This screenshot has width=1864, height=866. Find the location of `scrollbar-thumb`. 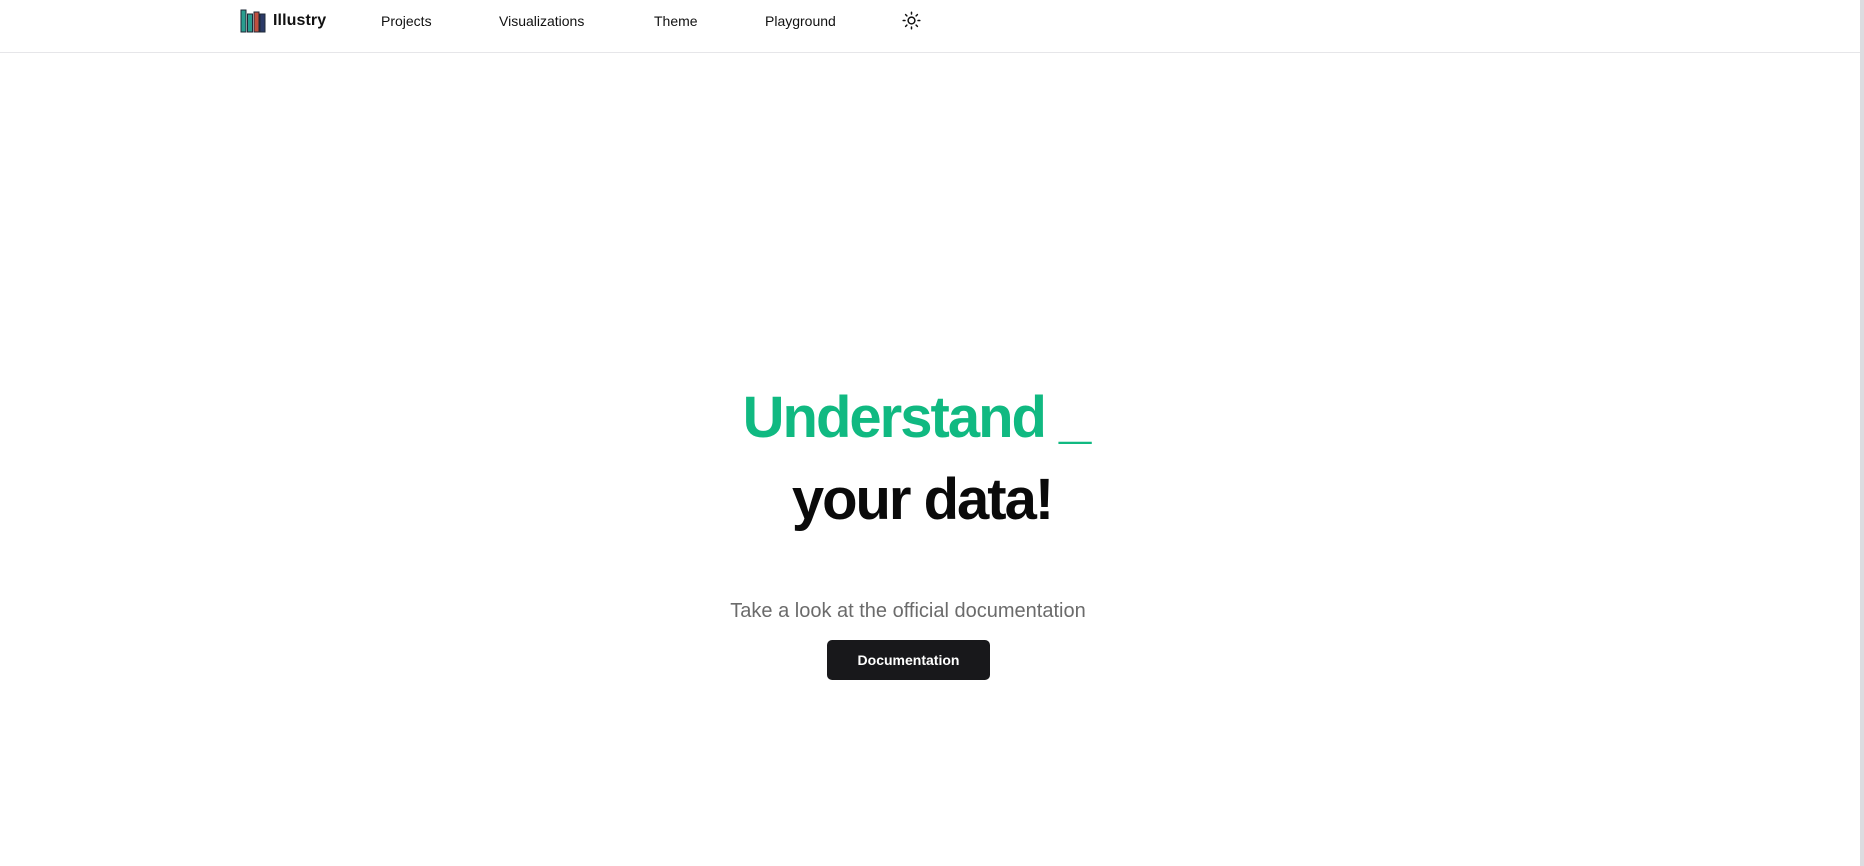

scrollbar-thumb is located at coordinates (1862, 433).